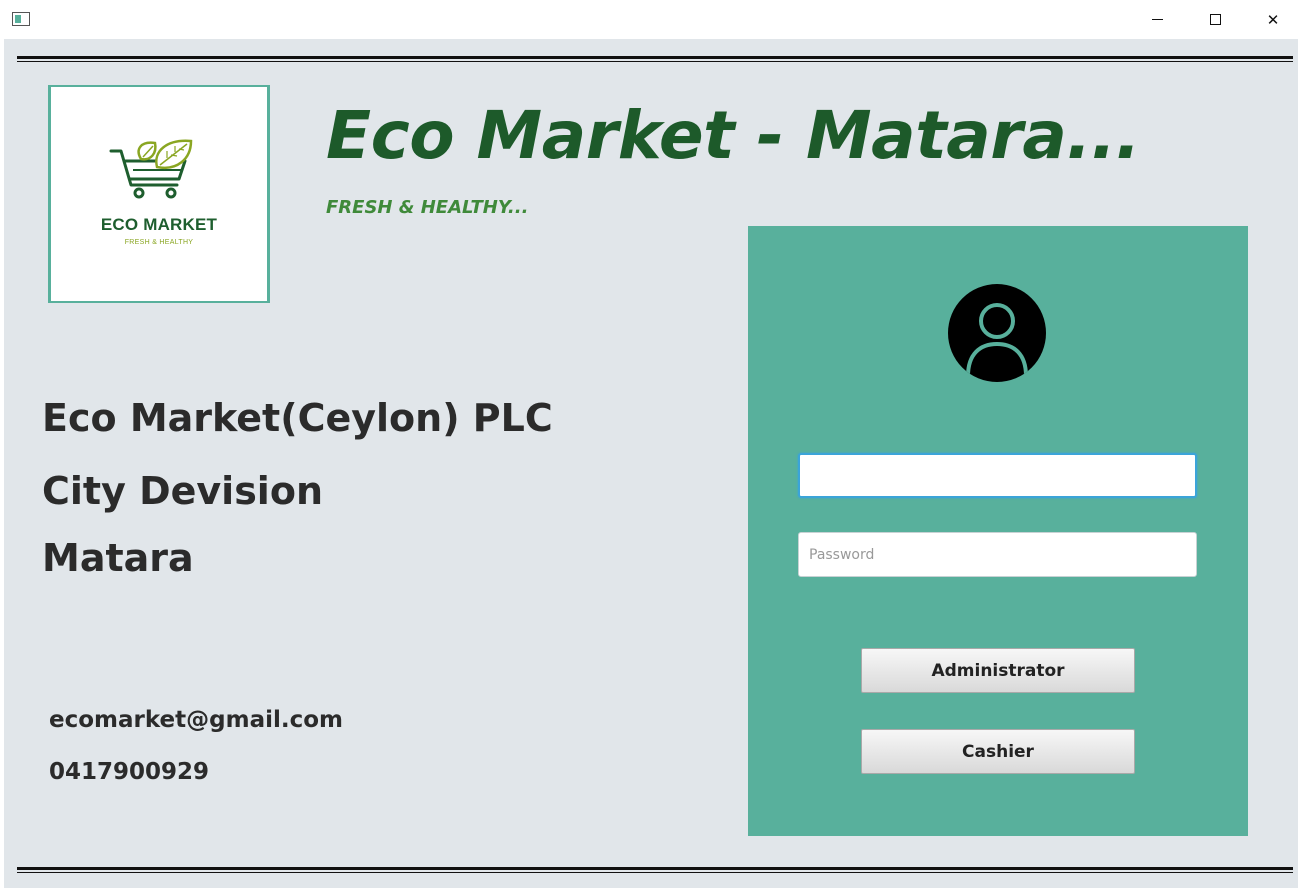  What do you see at coordinates (997, 333) in the screenshot?
I see `user-avatar-icon` at bounding box center [997, 333].